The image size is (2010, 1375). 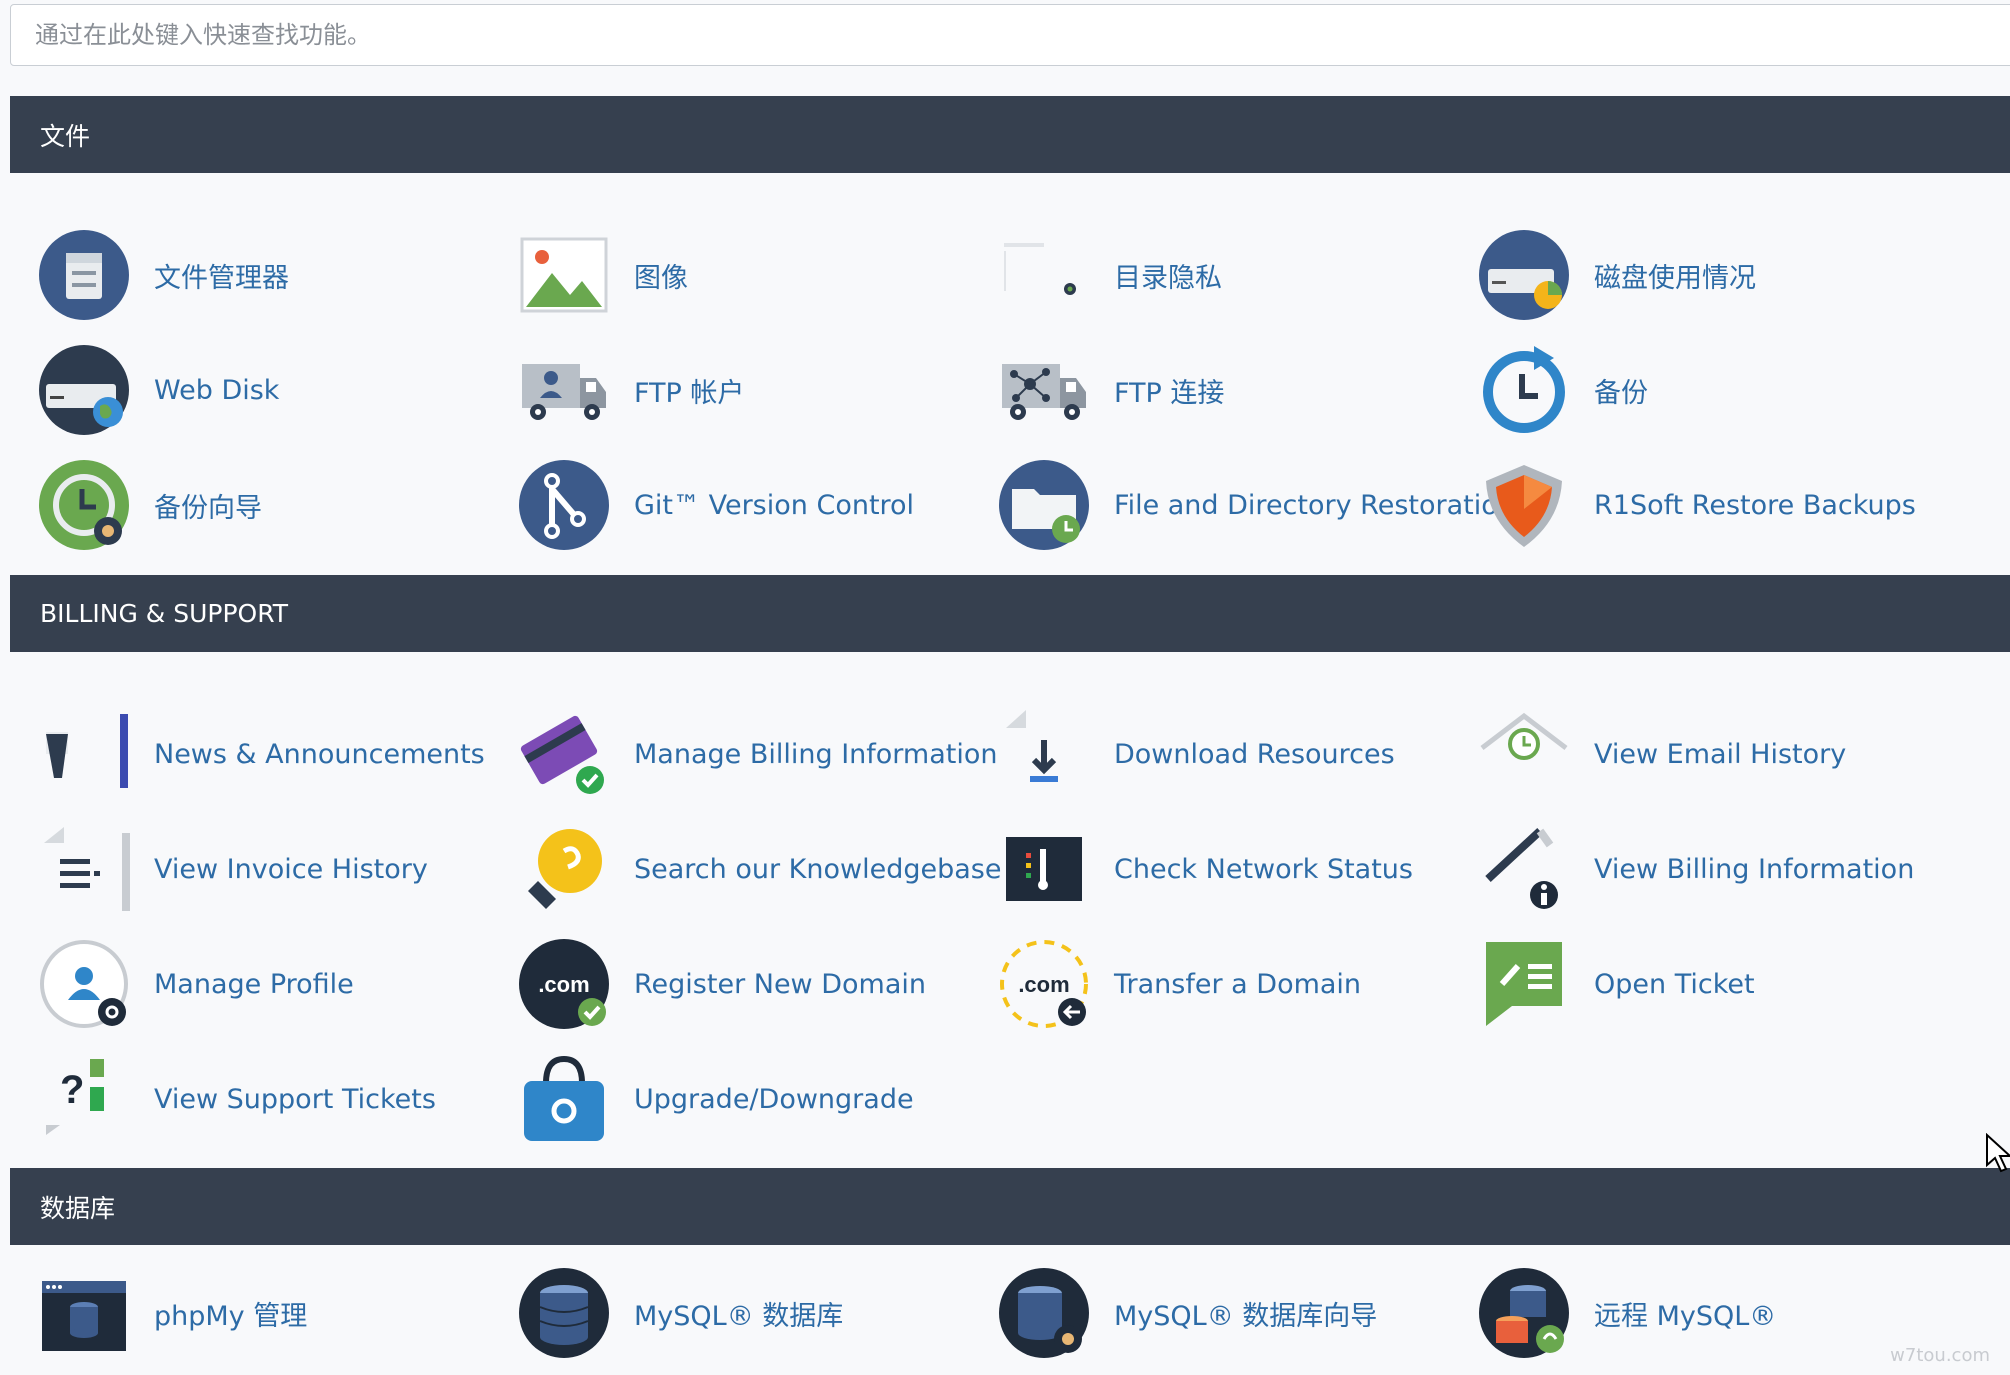 I want to click on tool-manage-billing: Manage Billing Information, so click(x=758, y=754).